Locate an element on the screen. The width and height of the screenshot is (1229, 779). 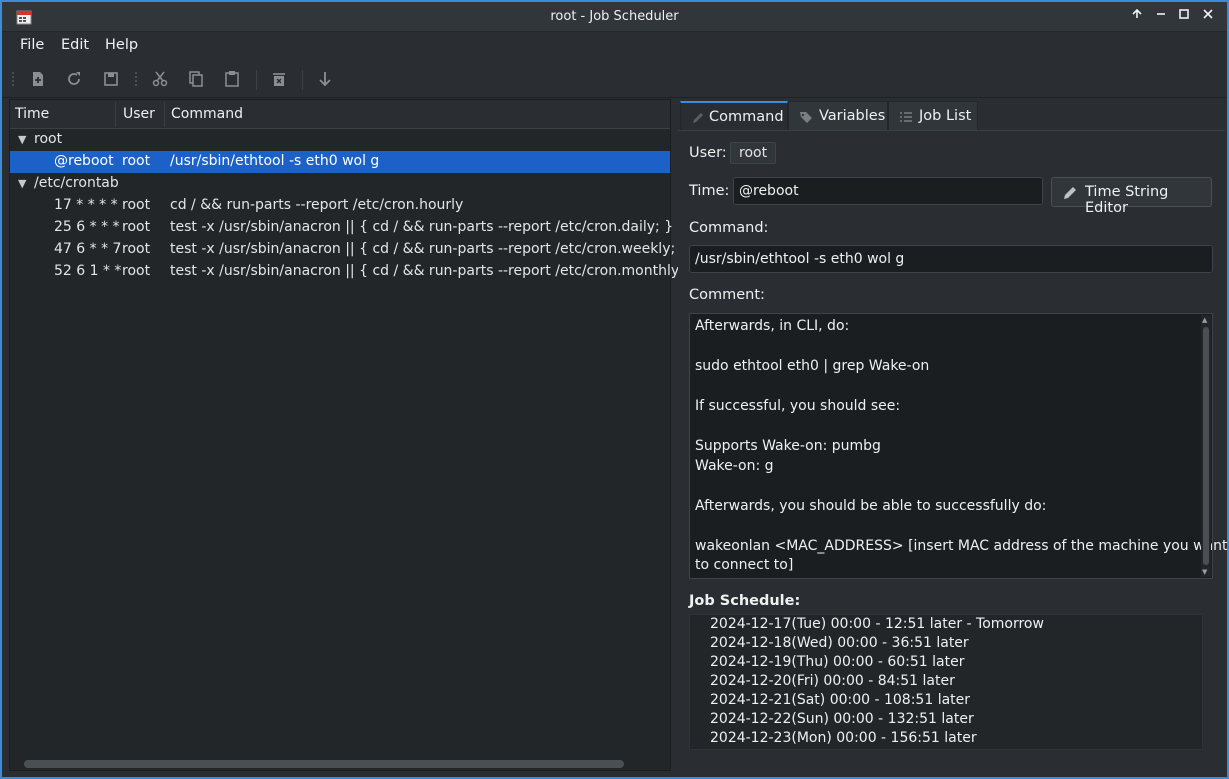
job-time: 25 6 * * * is located at coordinates (87, 227).